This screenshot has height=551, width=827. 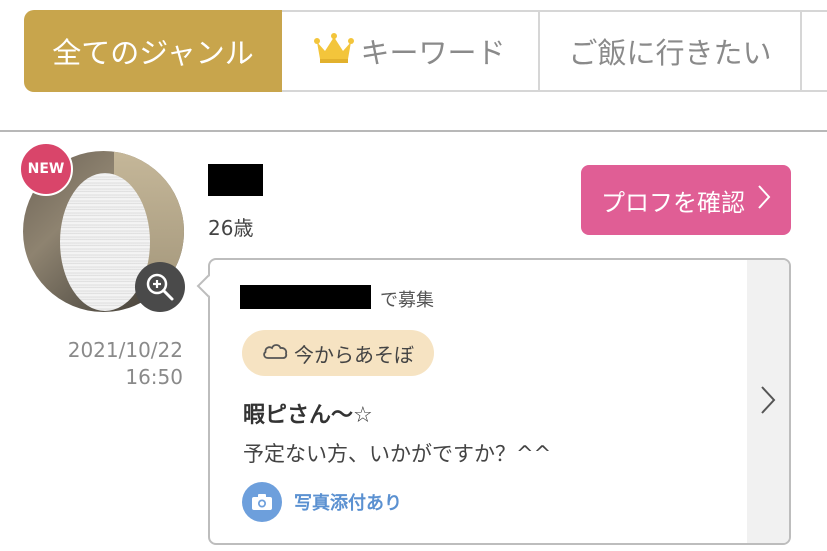 What do you see at coordinates (154, 377) in the screenshot?
I see `post-time: 16:50` at bounding box center [154, 377].